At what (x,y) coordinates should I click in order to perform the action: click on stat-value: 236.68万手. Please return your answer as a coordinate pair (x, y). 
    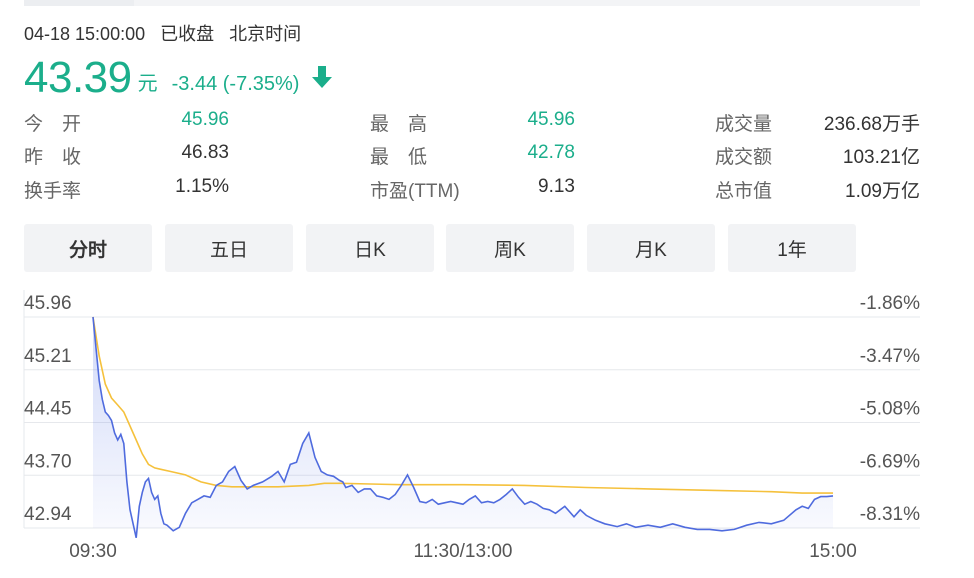
    Looking at the image, I should click on (871, 124).